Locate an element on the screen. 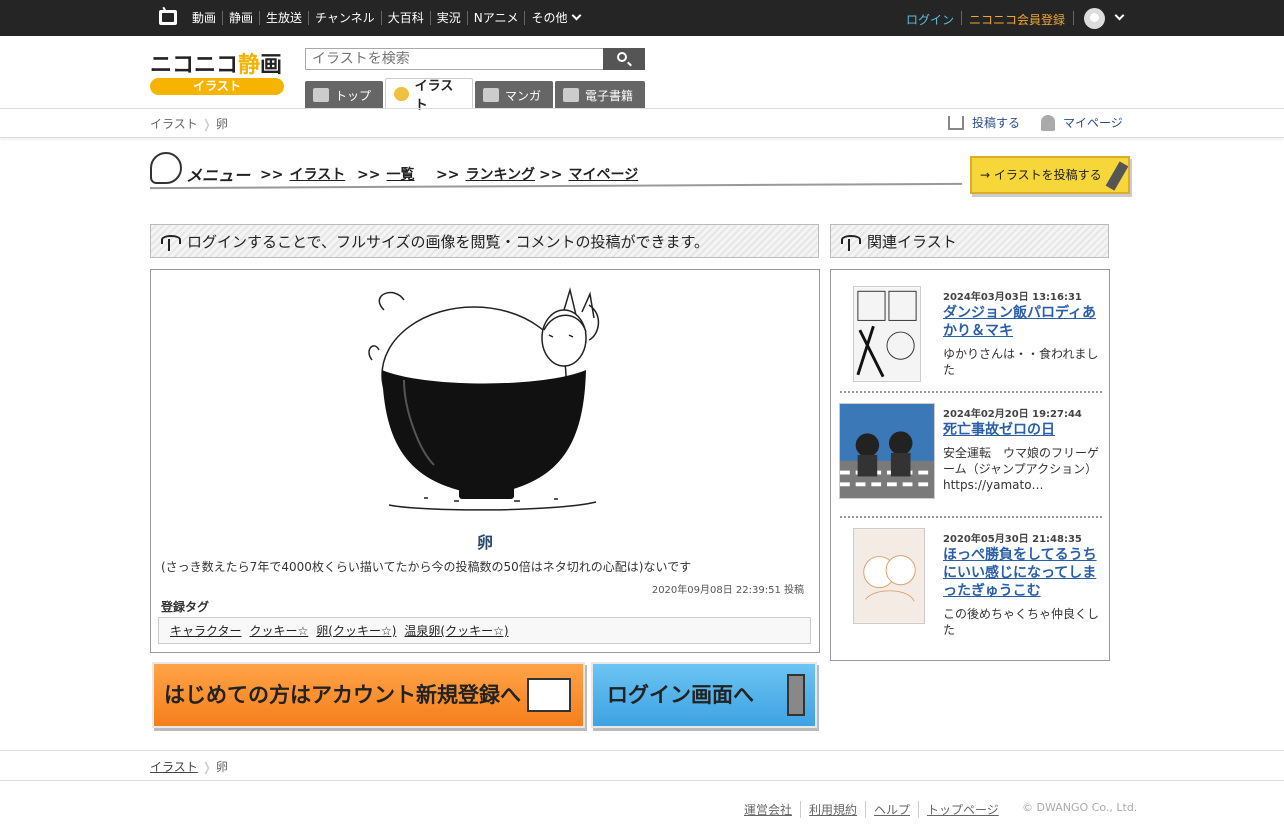 The width and height of the screenshot is (1284, 835). footer-link-terms: 利用規約 is located at coordinates (832, 809).